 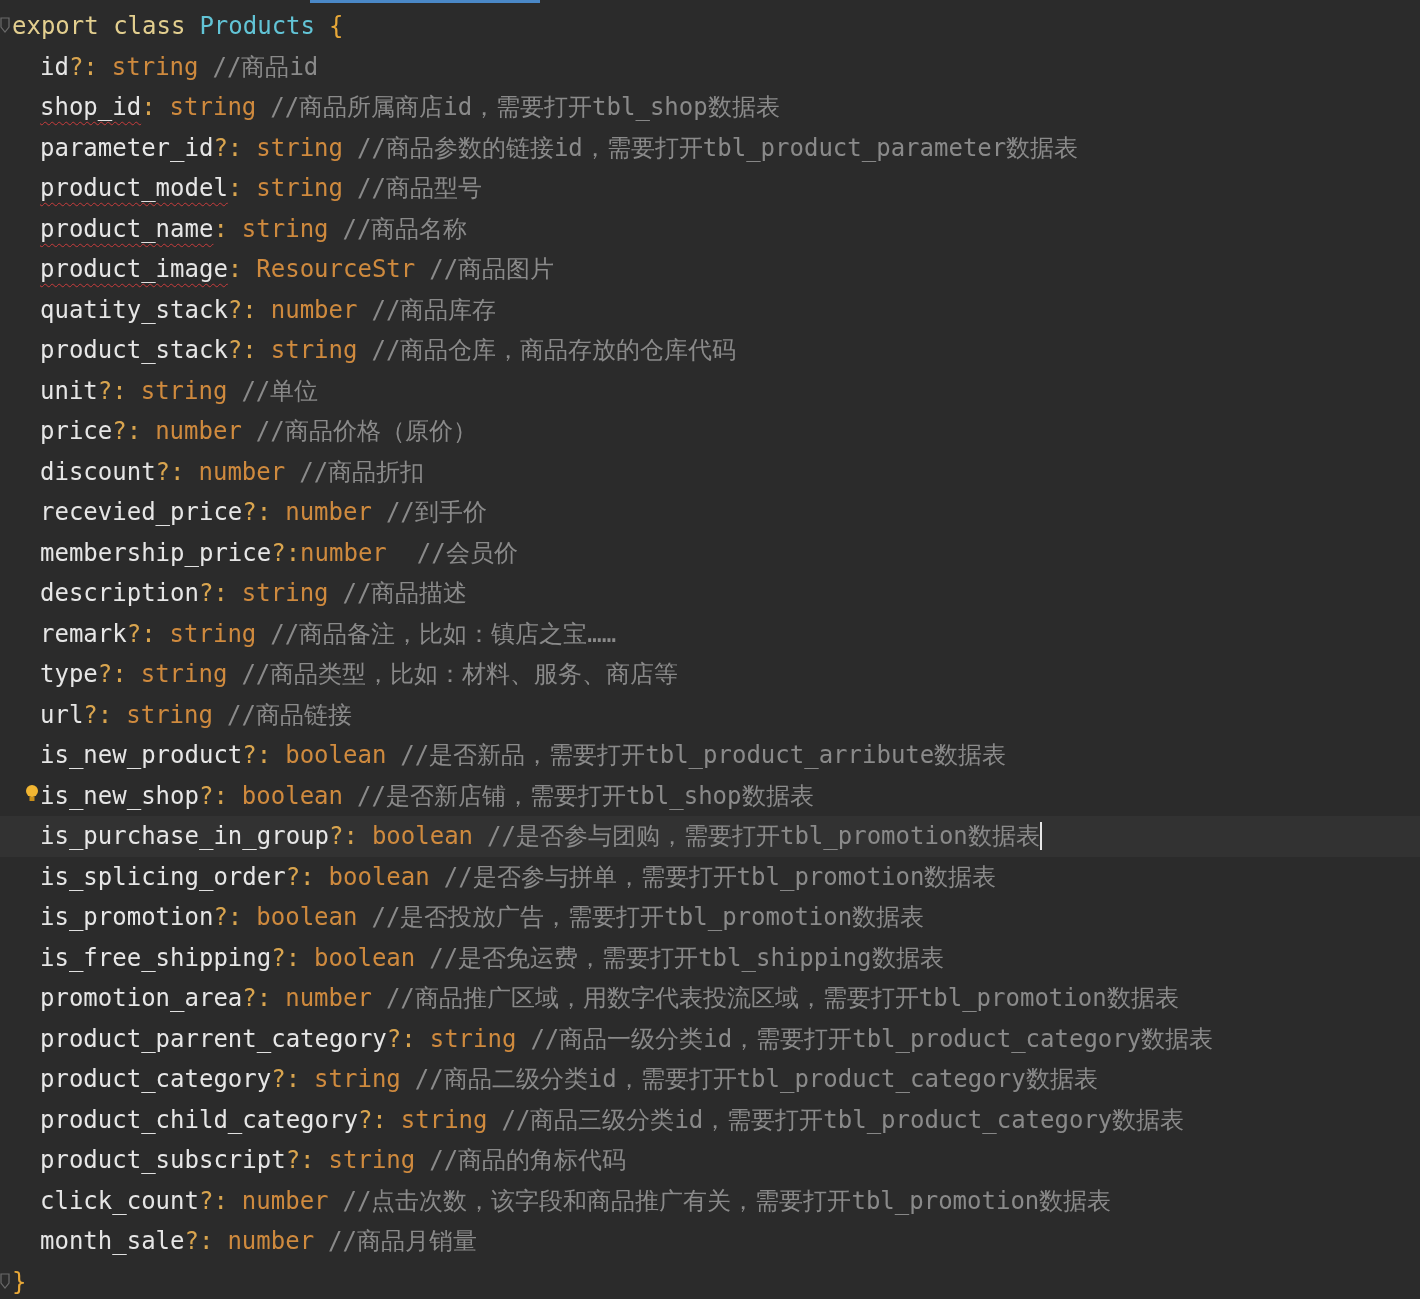 What do you see at coordinates (289, 715) in the screenshot?
I see `code-comment: //商品链接` at bounding box center [289, 715].